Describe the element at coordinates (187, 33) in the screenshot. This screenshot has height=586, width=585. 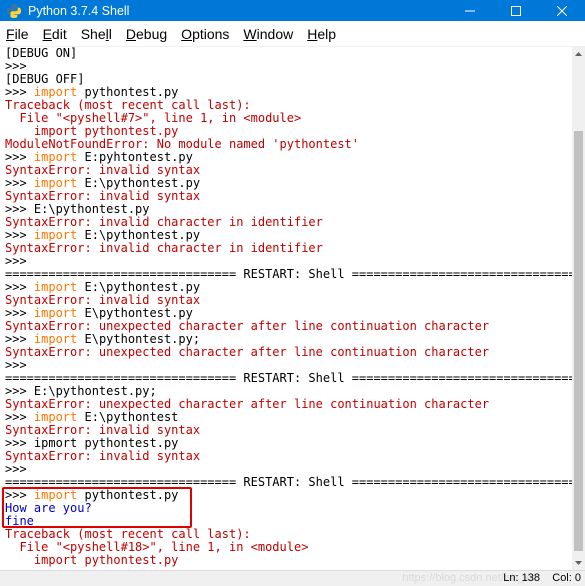
I see `menu-options-accesskey: O` at that location.